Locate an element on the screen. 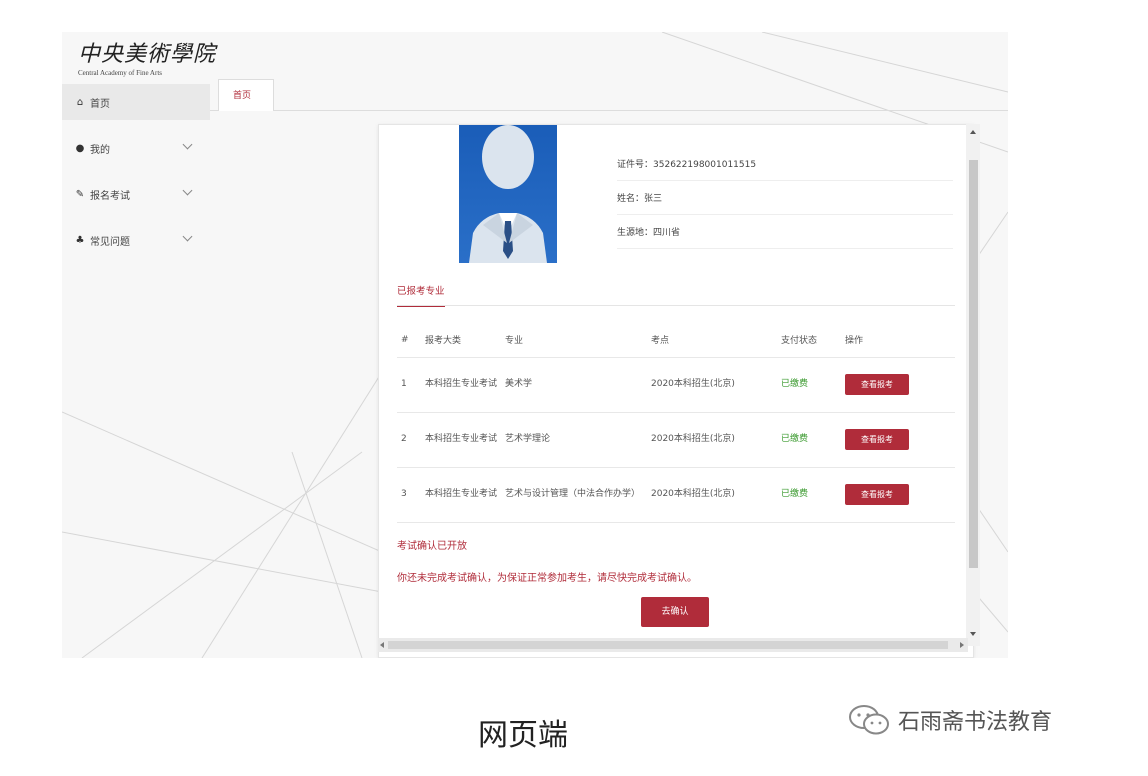 The height and width of the screenshot is (776, 1148). section-divider is located at coordinates (676, 305).